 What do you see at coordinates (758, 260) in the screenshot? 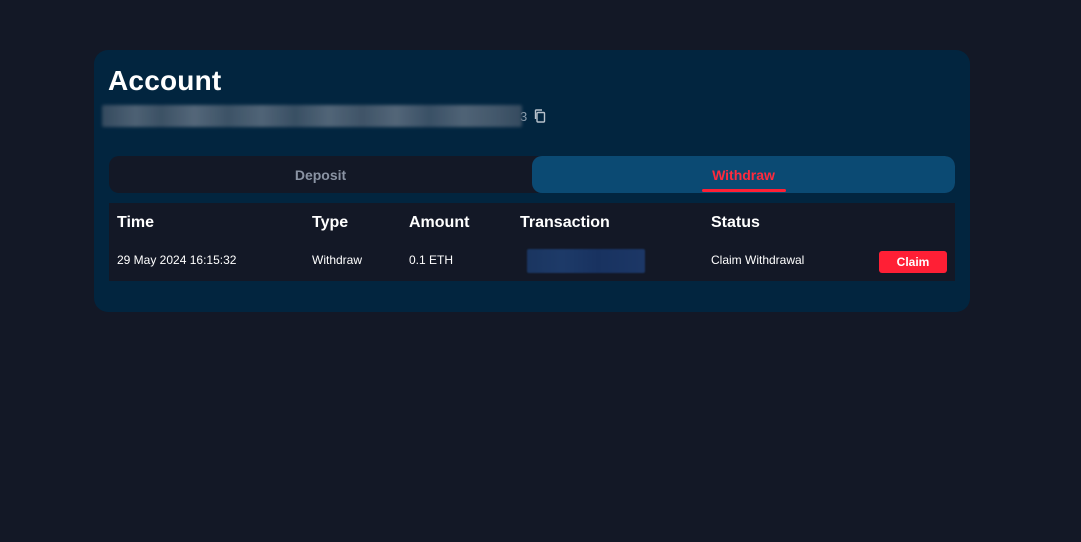
I see `row-status: Claim Withdrawal` at bounding box center [758, 260].